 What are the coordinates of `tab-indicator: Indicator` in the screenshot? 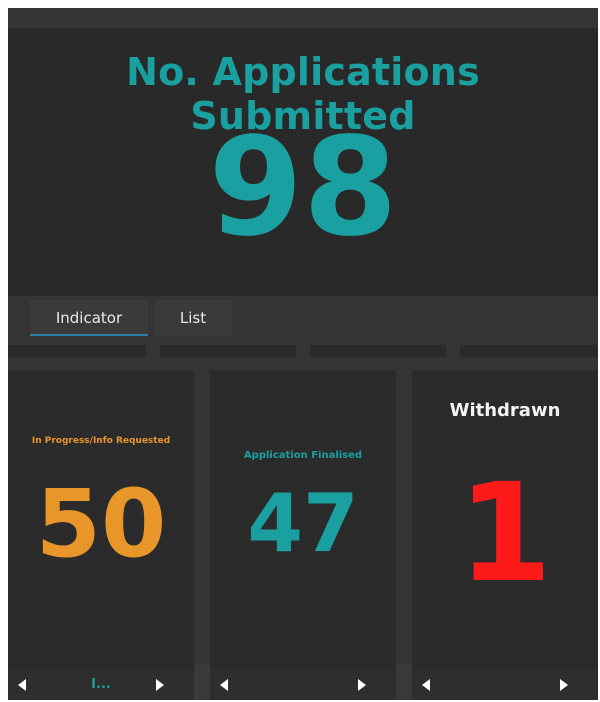 It's located at (89, 318).